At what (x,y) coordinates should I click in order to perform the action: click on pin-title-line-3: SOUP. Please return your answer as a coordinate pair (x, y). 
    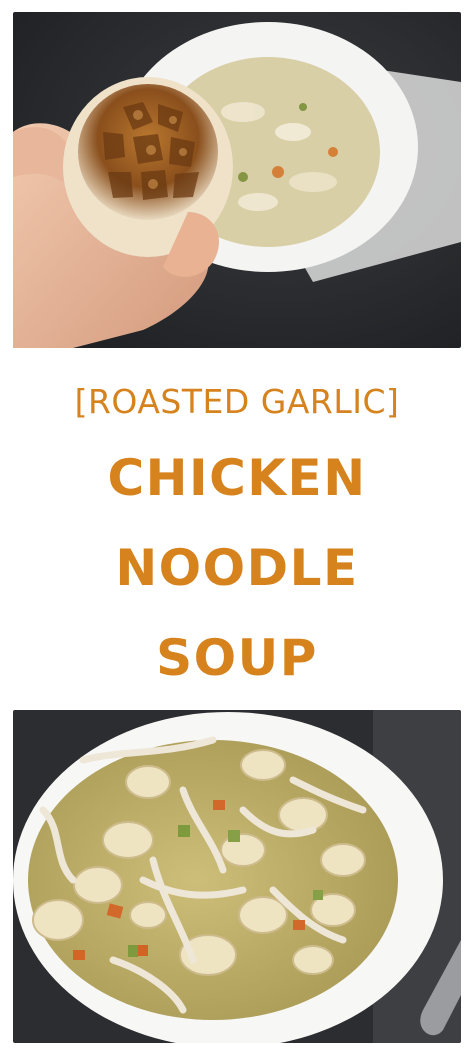
    Looking at the image, I should click on (237, 658).